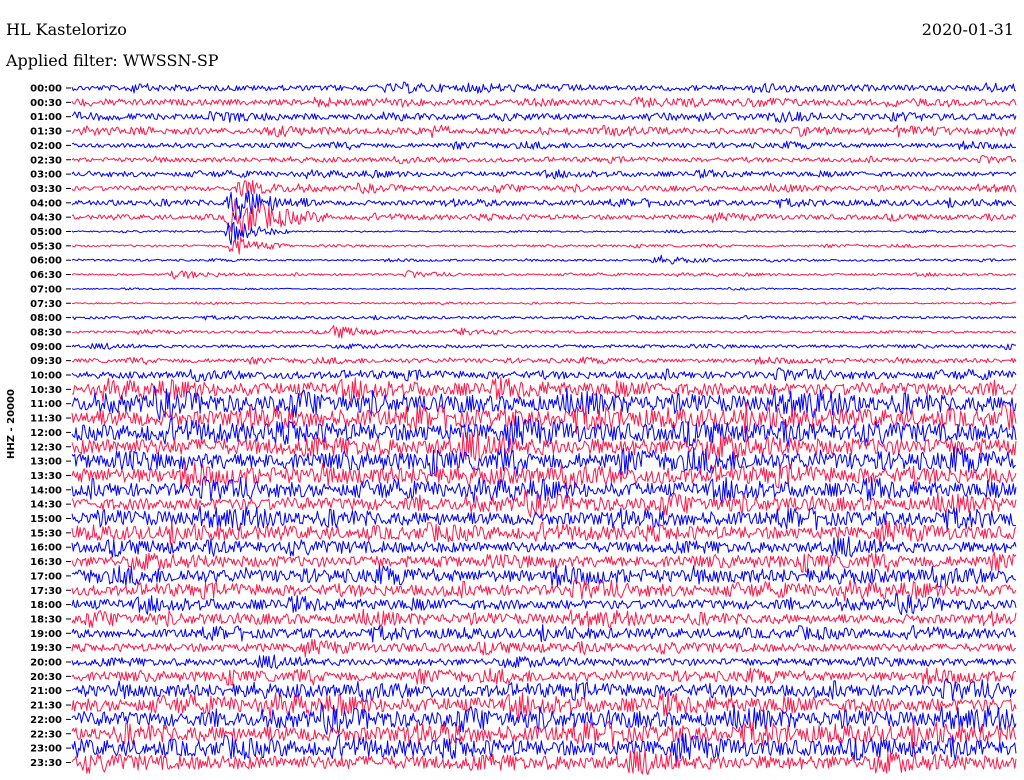 The width and height of the screenshot is (1024, 780). I want to click on row-label: 02:30, so click(46, 160).